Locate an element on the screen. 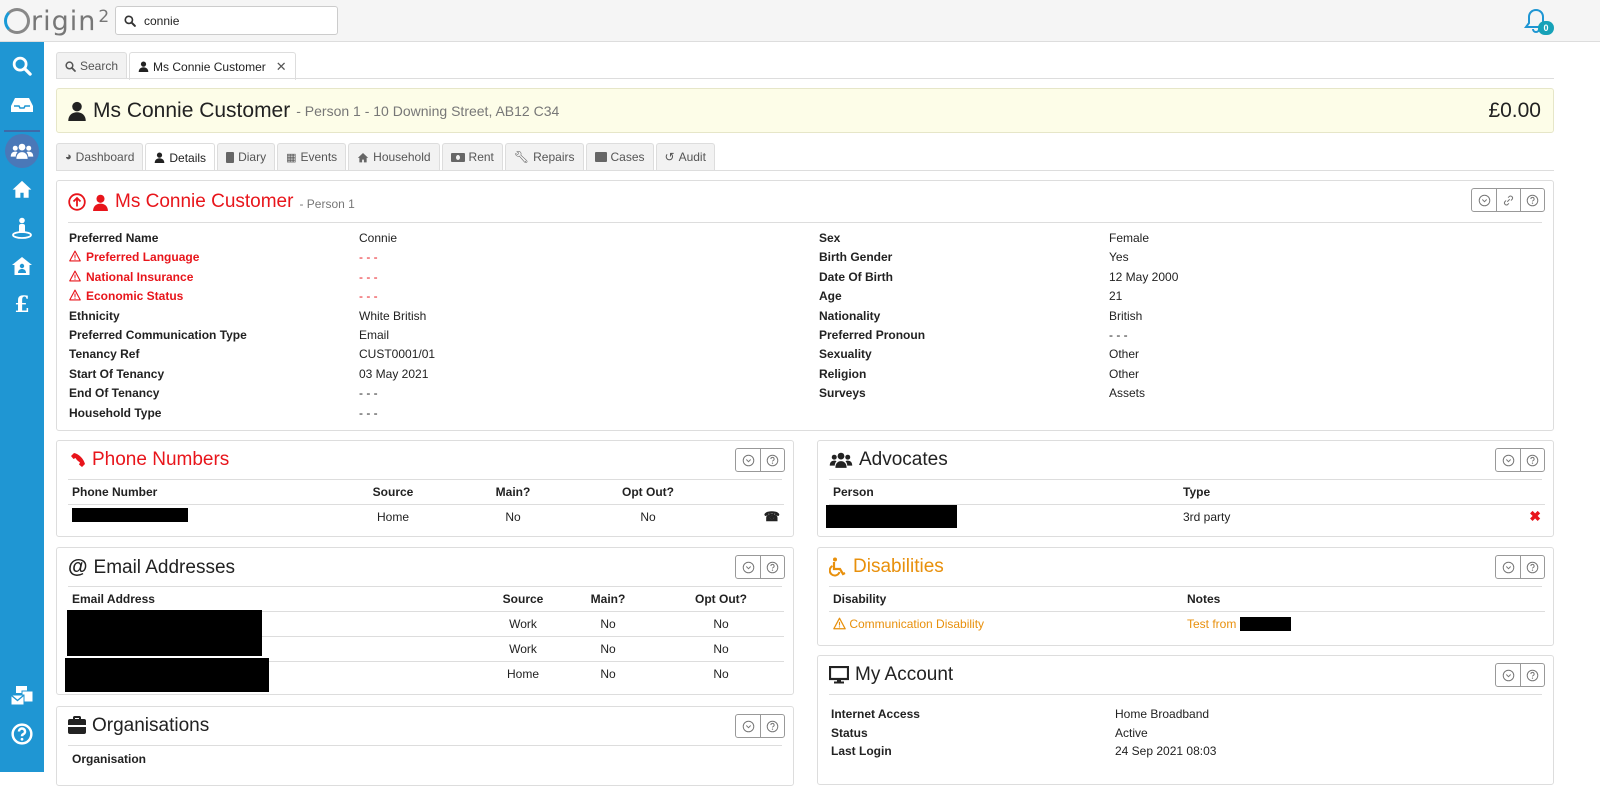  pound-icon: £ is located at coordinates (22, 305).